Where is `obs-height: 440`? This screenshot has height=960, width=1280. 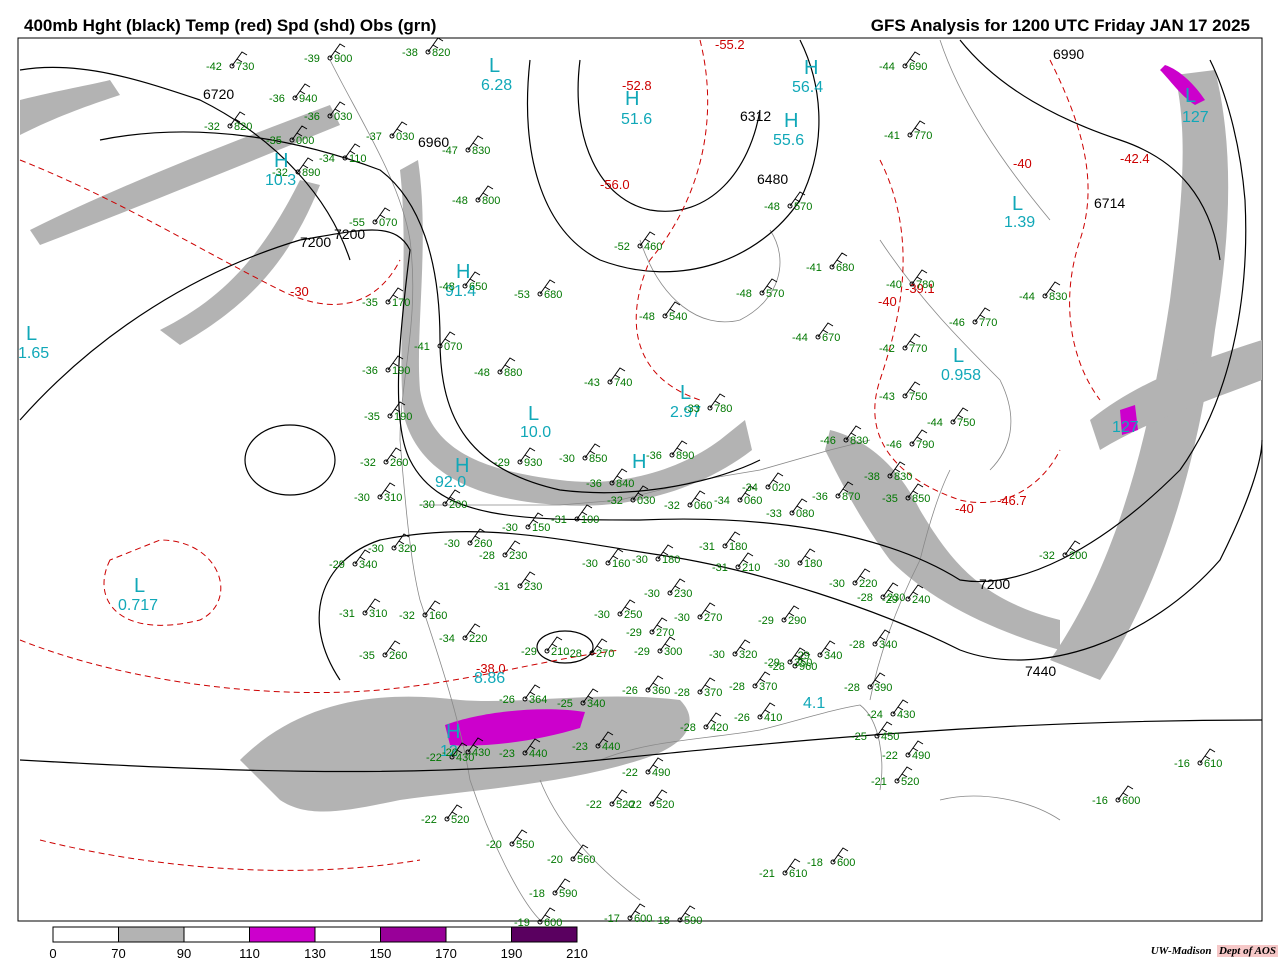 obs-height: 440 is located at coordinates (538, 754).